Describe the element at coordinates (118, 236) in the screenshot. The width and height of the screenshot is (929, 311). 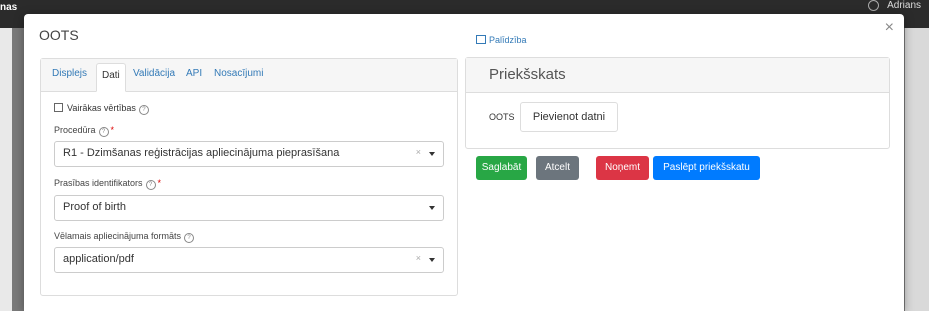
I see `format-label: Vēlamais apliecinājuma formāts` at that location.